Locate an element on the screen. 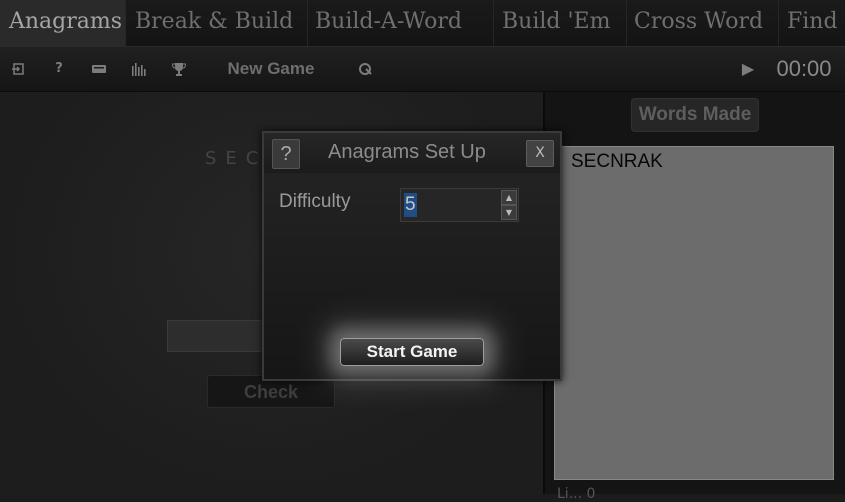 The width and height of the screenshot is (845, 502). help-icon: ? is located at coordinates (59, 69).